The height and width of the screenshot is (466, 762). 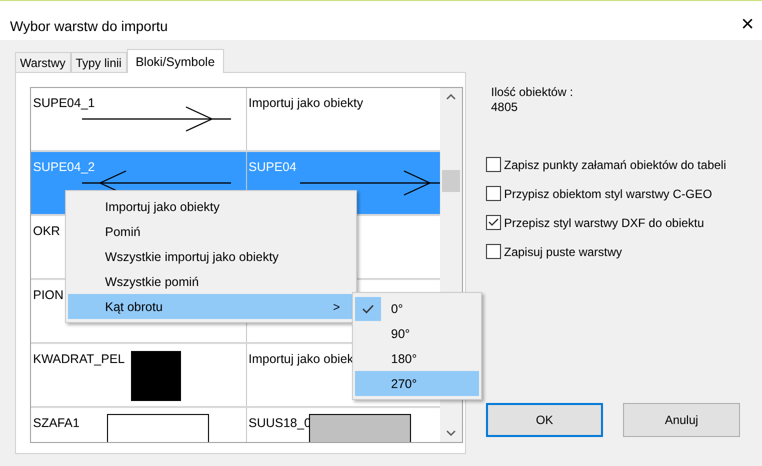 What do you see at coordinates (98, 62) in the screenshot?
I see `tab: Typy linii` at bounding box center [98, 62].